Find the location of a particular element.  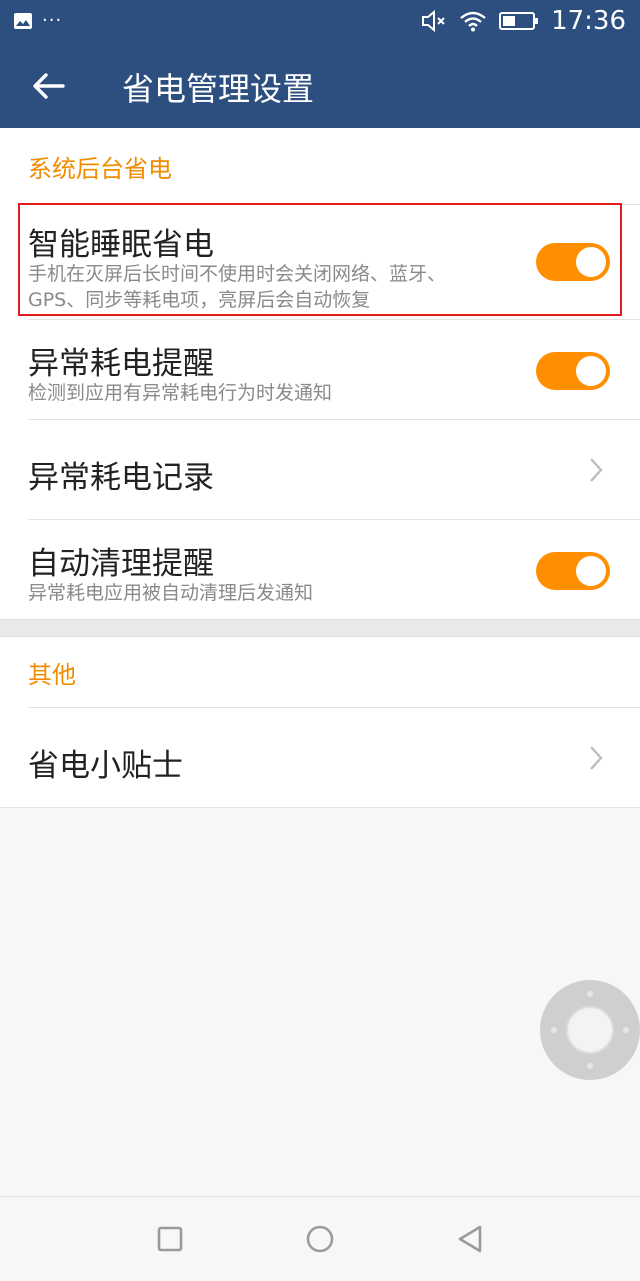

status-bar: ··· 17:36 is located at coordinates (320, 22).